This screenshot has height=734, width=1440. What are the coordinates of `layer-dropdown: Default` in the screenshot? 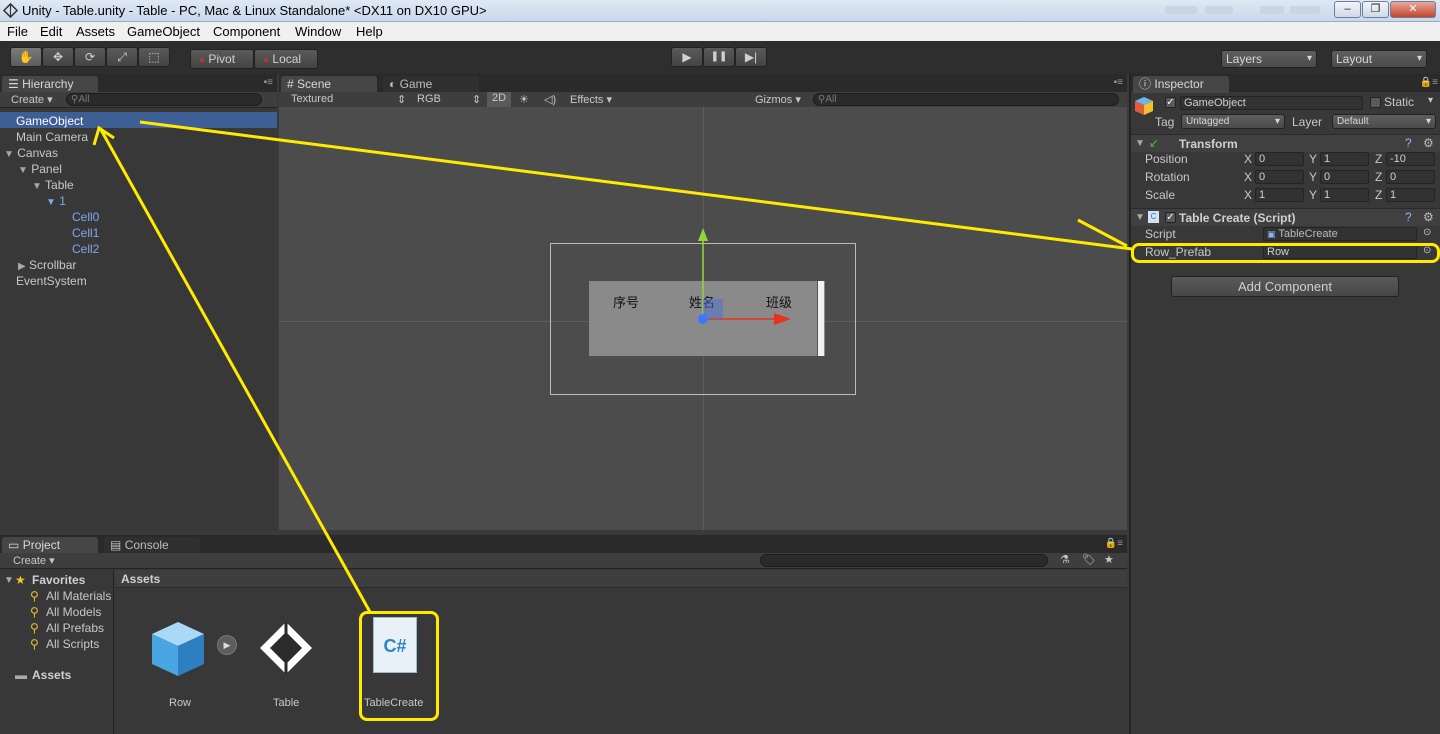 It's located at (1384, 121).